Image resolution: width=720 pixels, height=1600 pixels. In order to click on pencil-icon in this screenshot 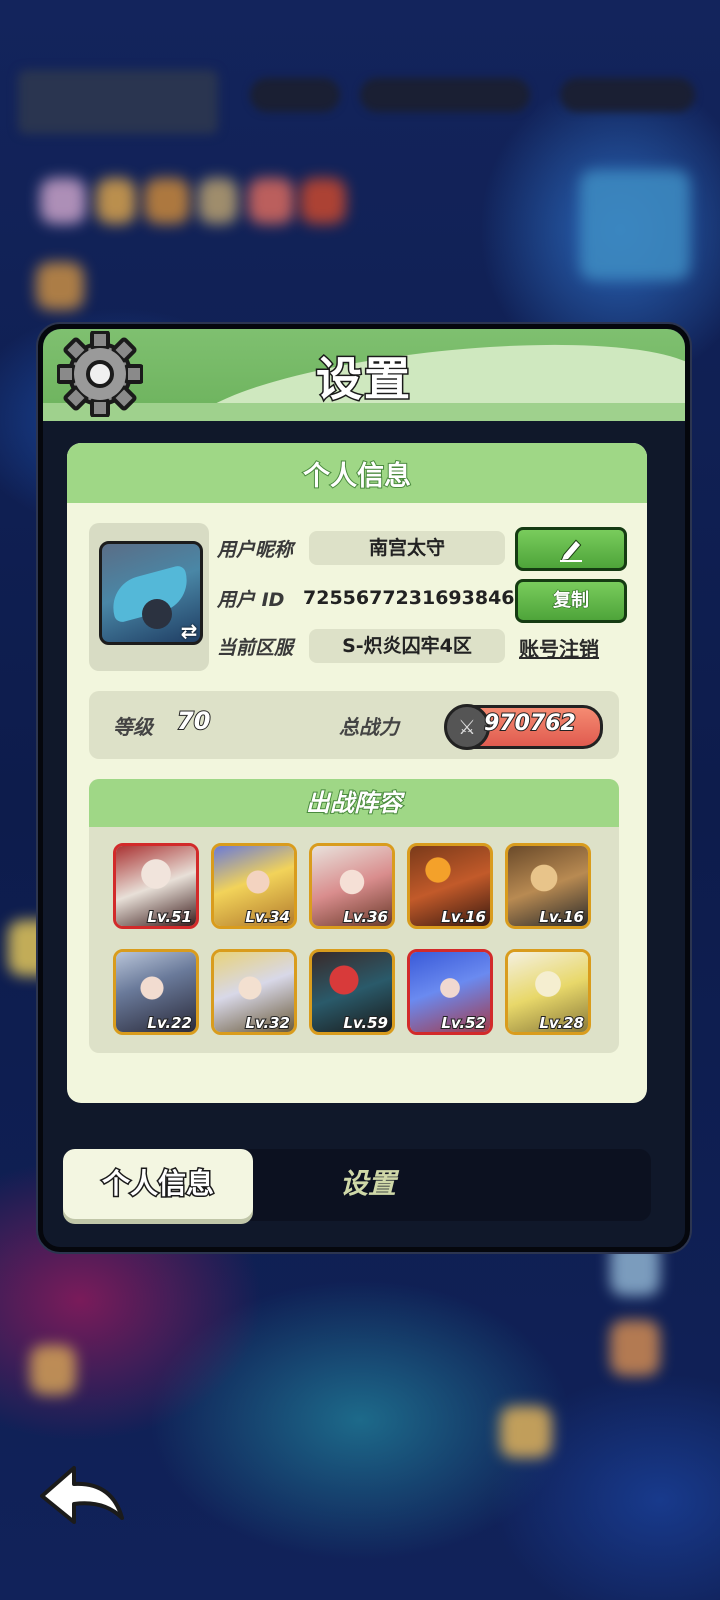, I will do `click(571, 550)`.